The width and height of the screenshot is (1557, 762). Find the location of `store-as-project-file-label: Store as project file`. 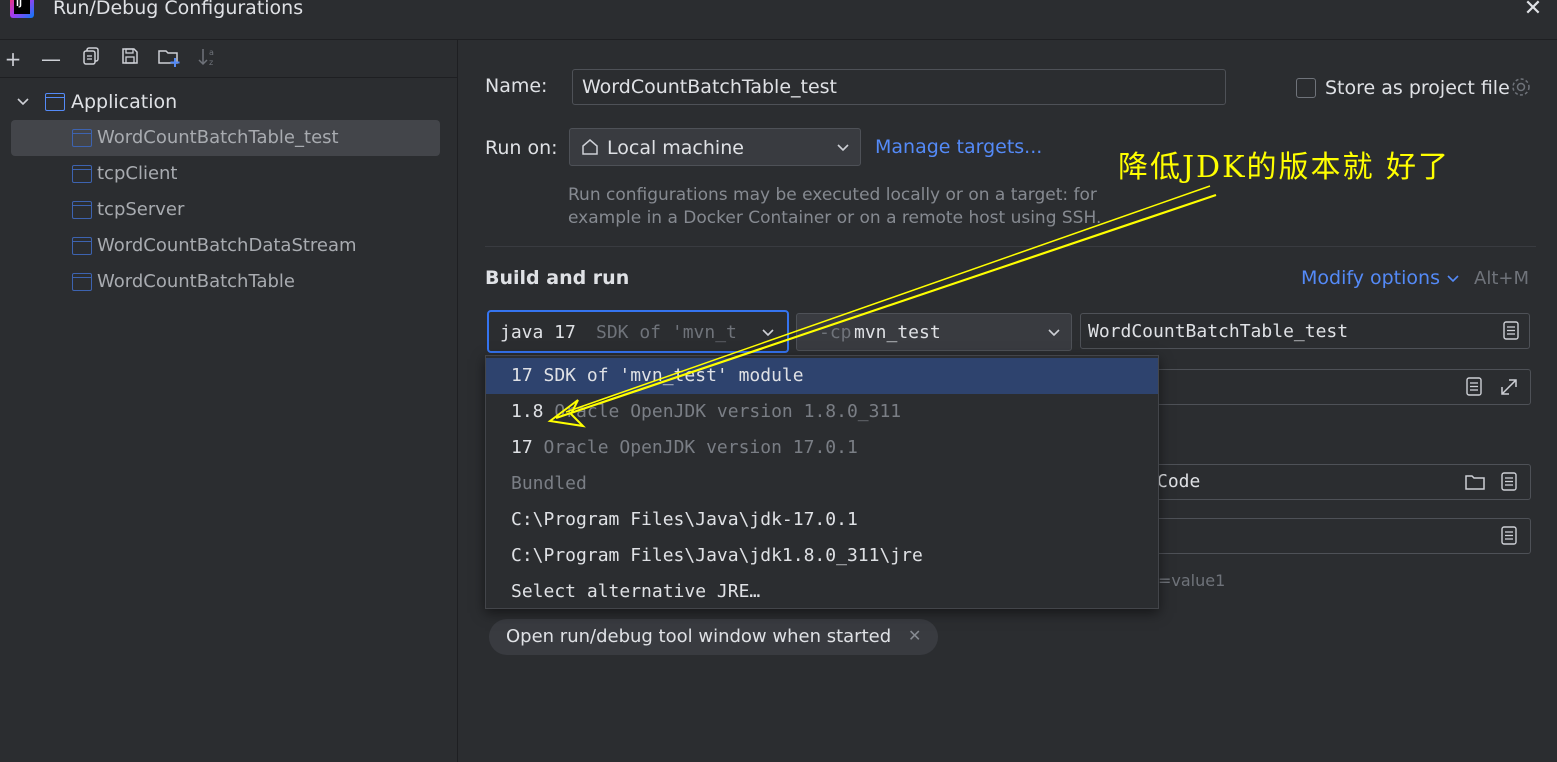

store-as-project-file-label: Store as project file is located at coordinates (1417, 88).